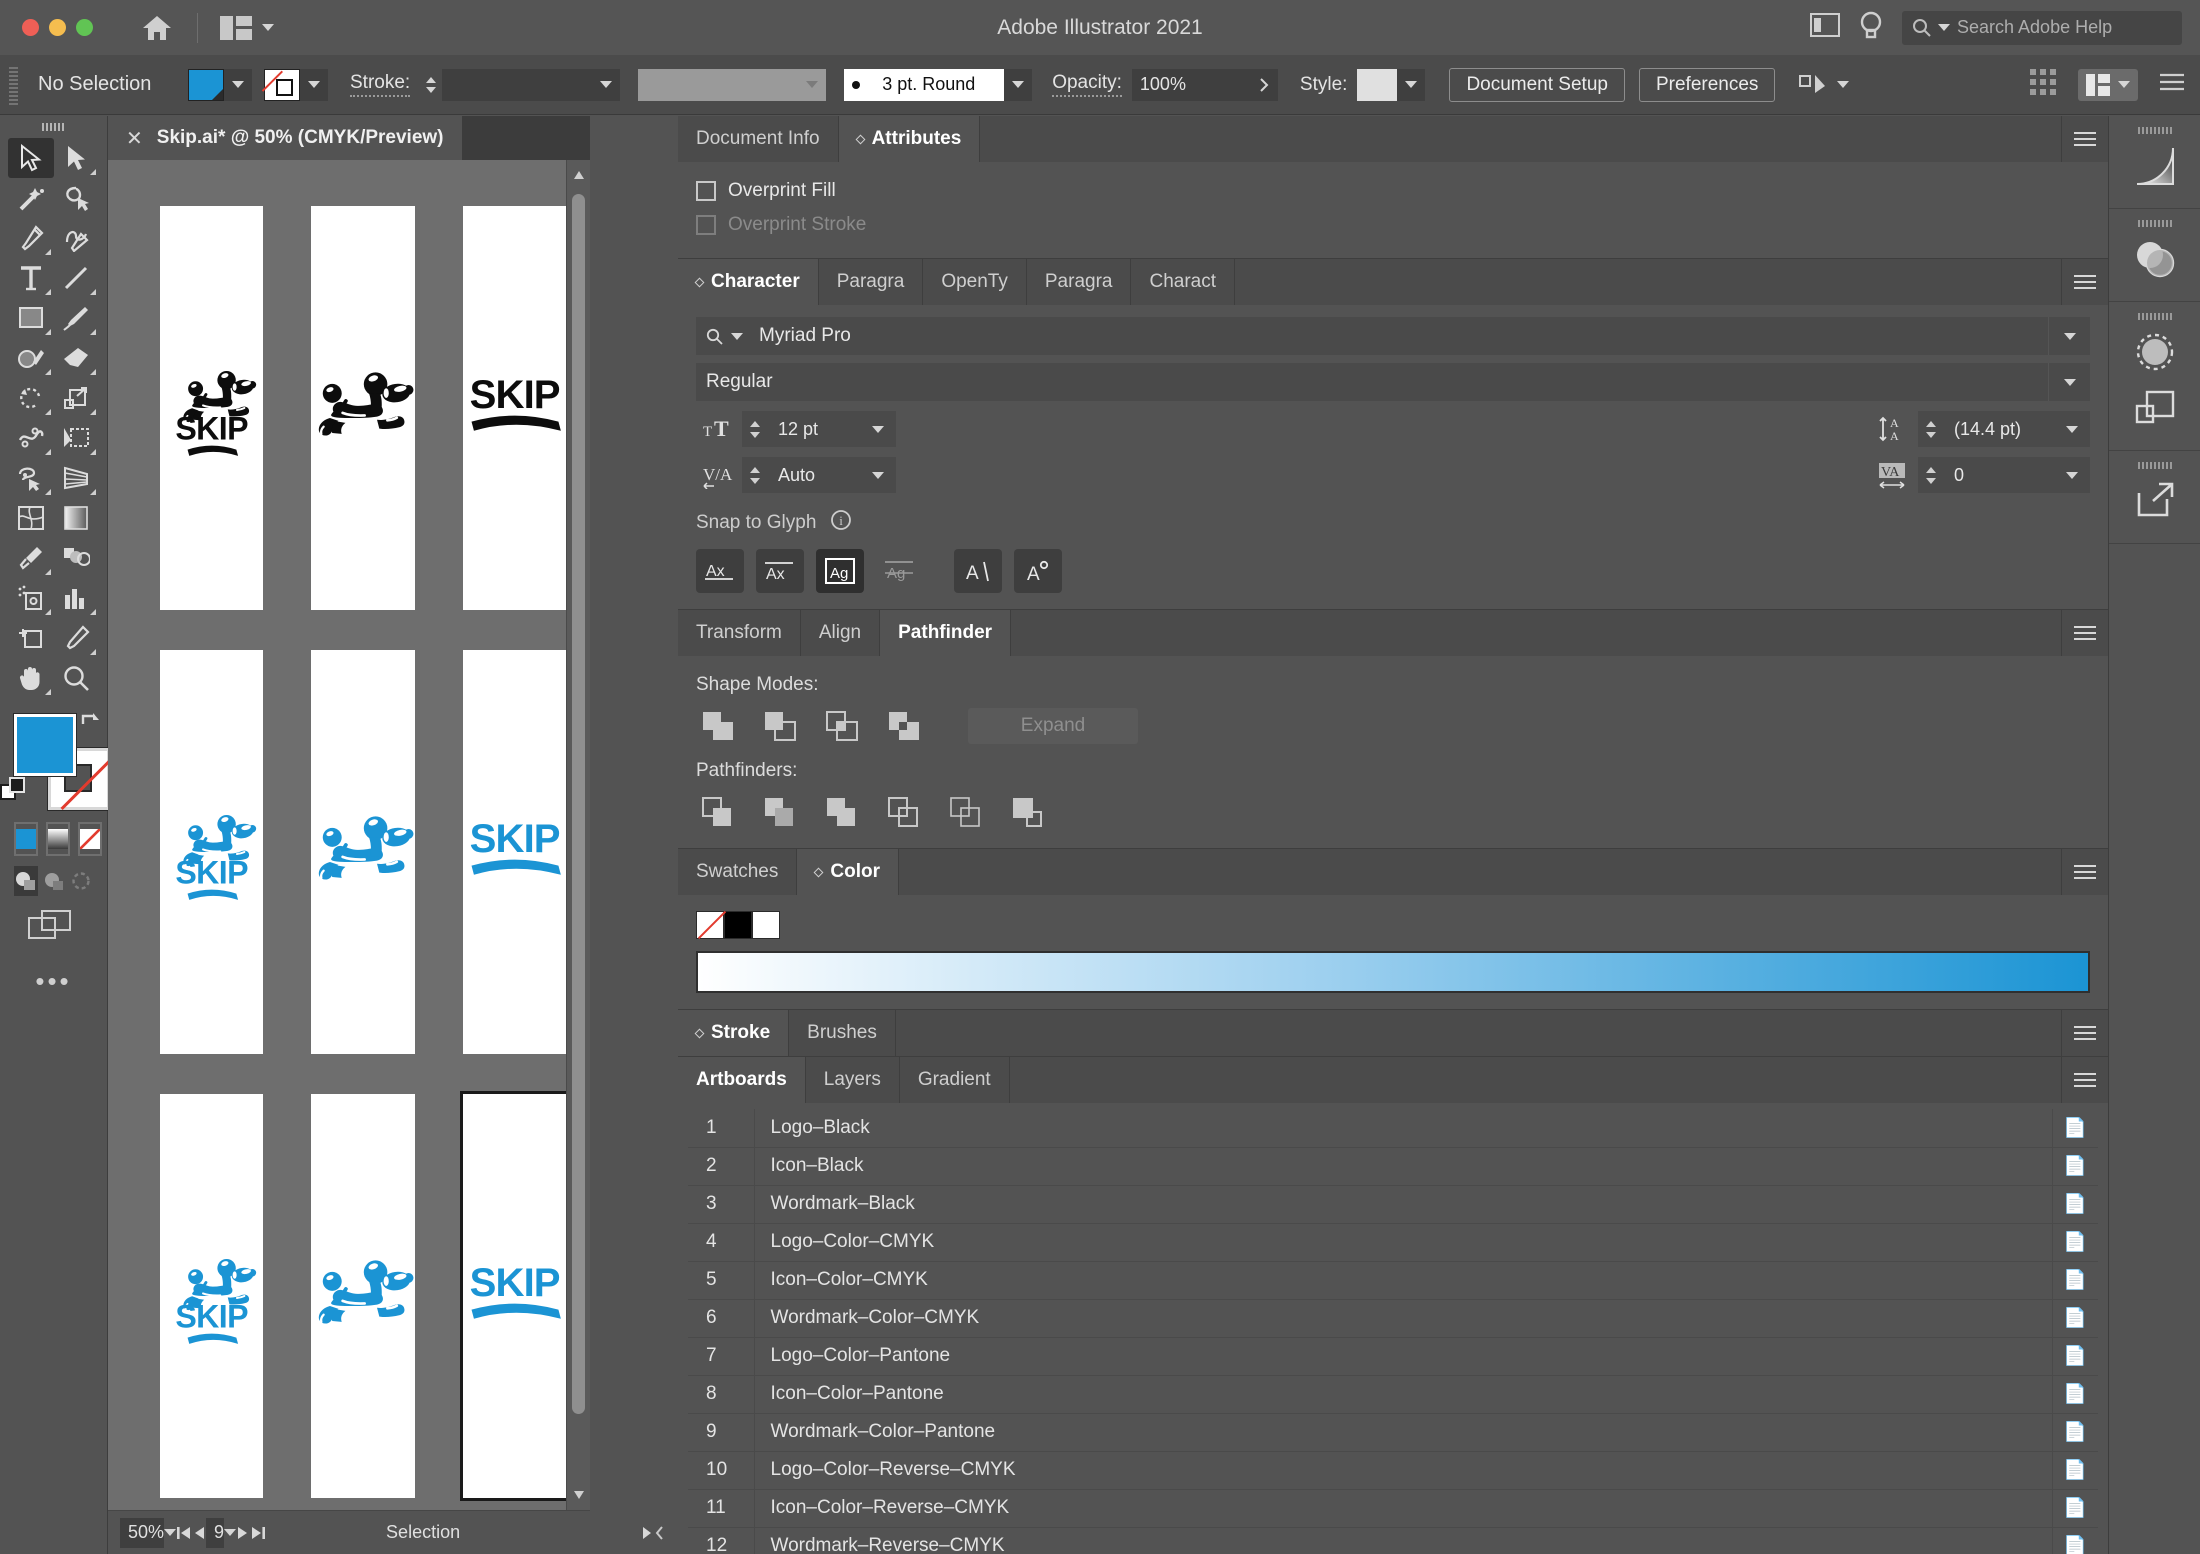  Describe the element at coordinates (706, 191) in the screenshot. I see `overprint-fill-checkbox` at that location.